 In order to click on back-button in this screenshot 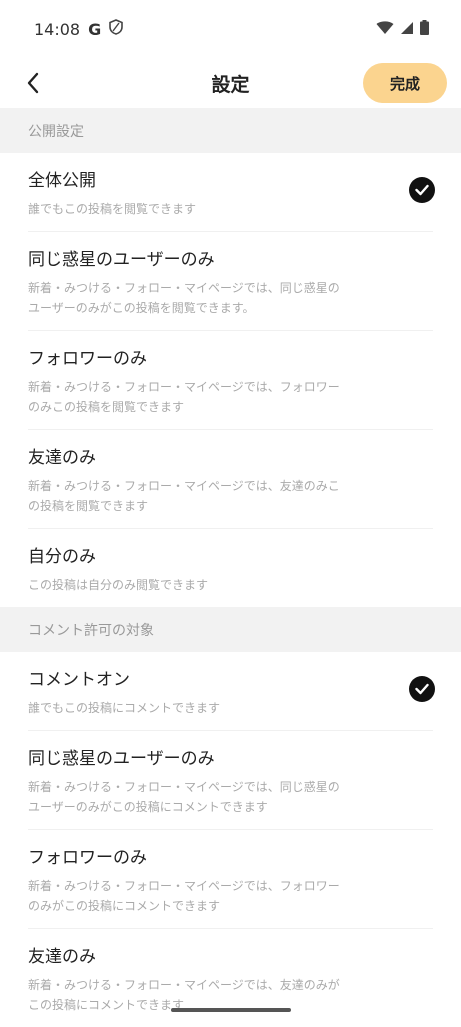, I will do `click(33, 83)`.